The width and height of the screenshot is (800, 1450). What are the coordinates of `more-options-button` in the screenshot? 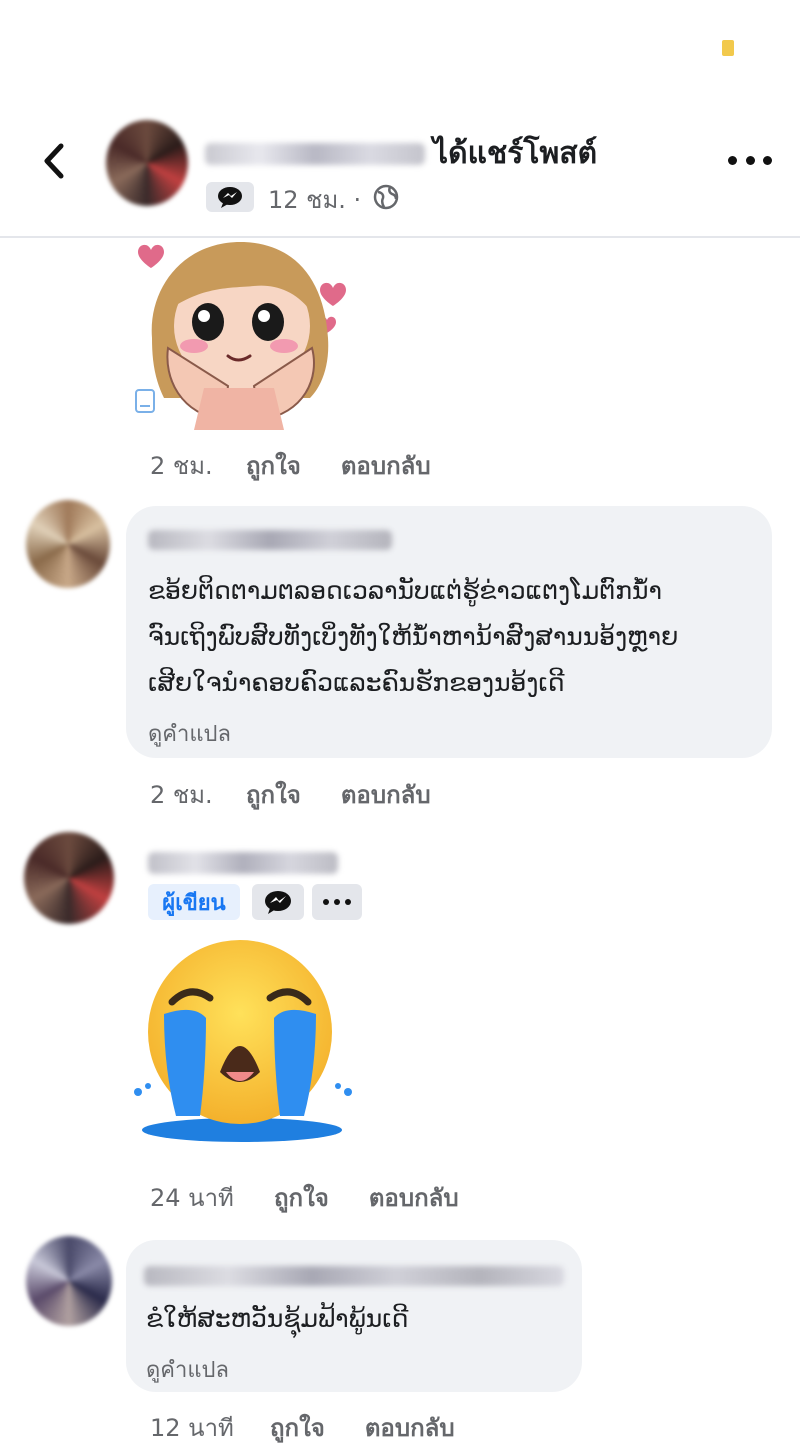 It's located at (750, 160).